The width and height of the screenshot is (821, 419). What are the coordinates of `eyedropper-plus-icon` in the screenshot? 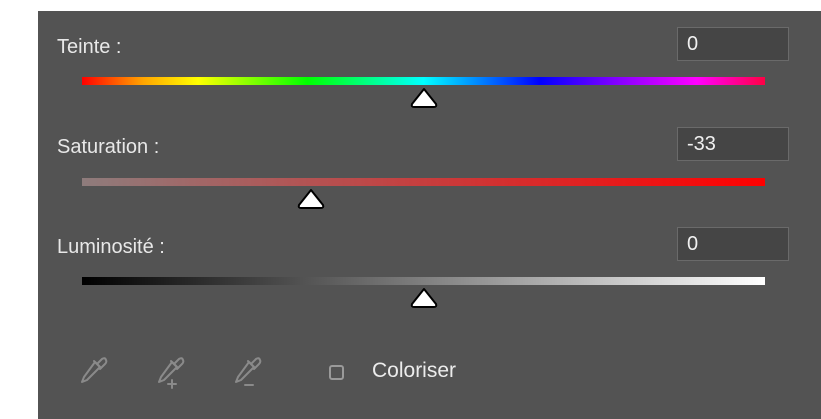 It's located at (171, 373).